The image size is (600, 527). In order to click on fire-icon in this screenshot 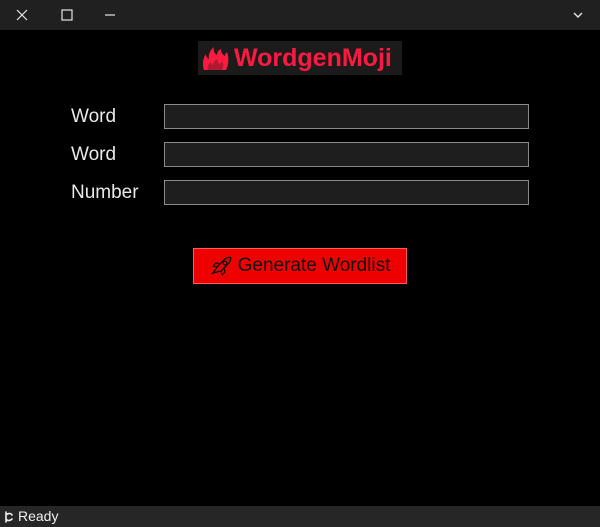, I will do `click(215, 58)`.